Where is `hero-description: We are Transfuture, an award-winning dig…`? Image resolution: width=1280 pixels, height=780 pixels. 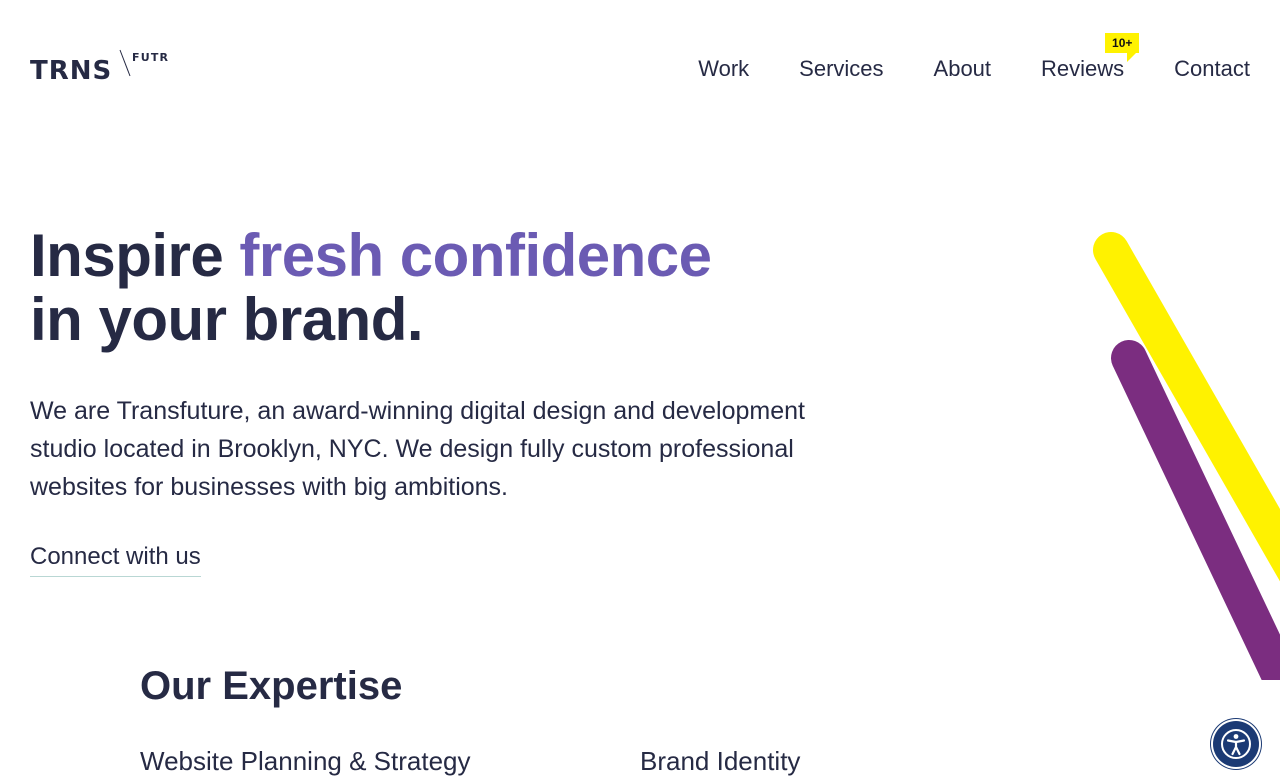 hero-description: We are Transfuture, an award-winning dig… is located at coordinates (417, 449).